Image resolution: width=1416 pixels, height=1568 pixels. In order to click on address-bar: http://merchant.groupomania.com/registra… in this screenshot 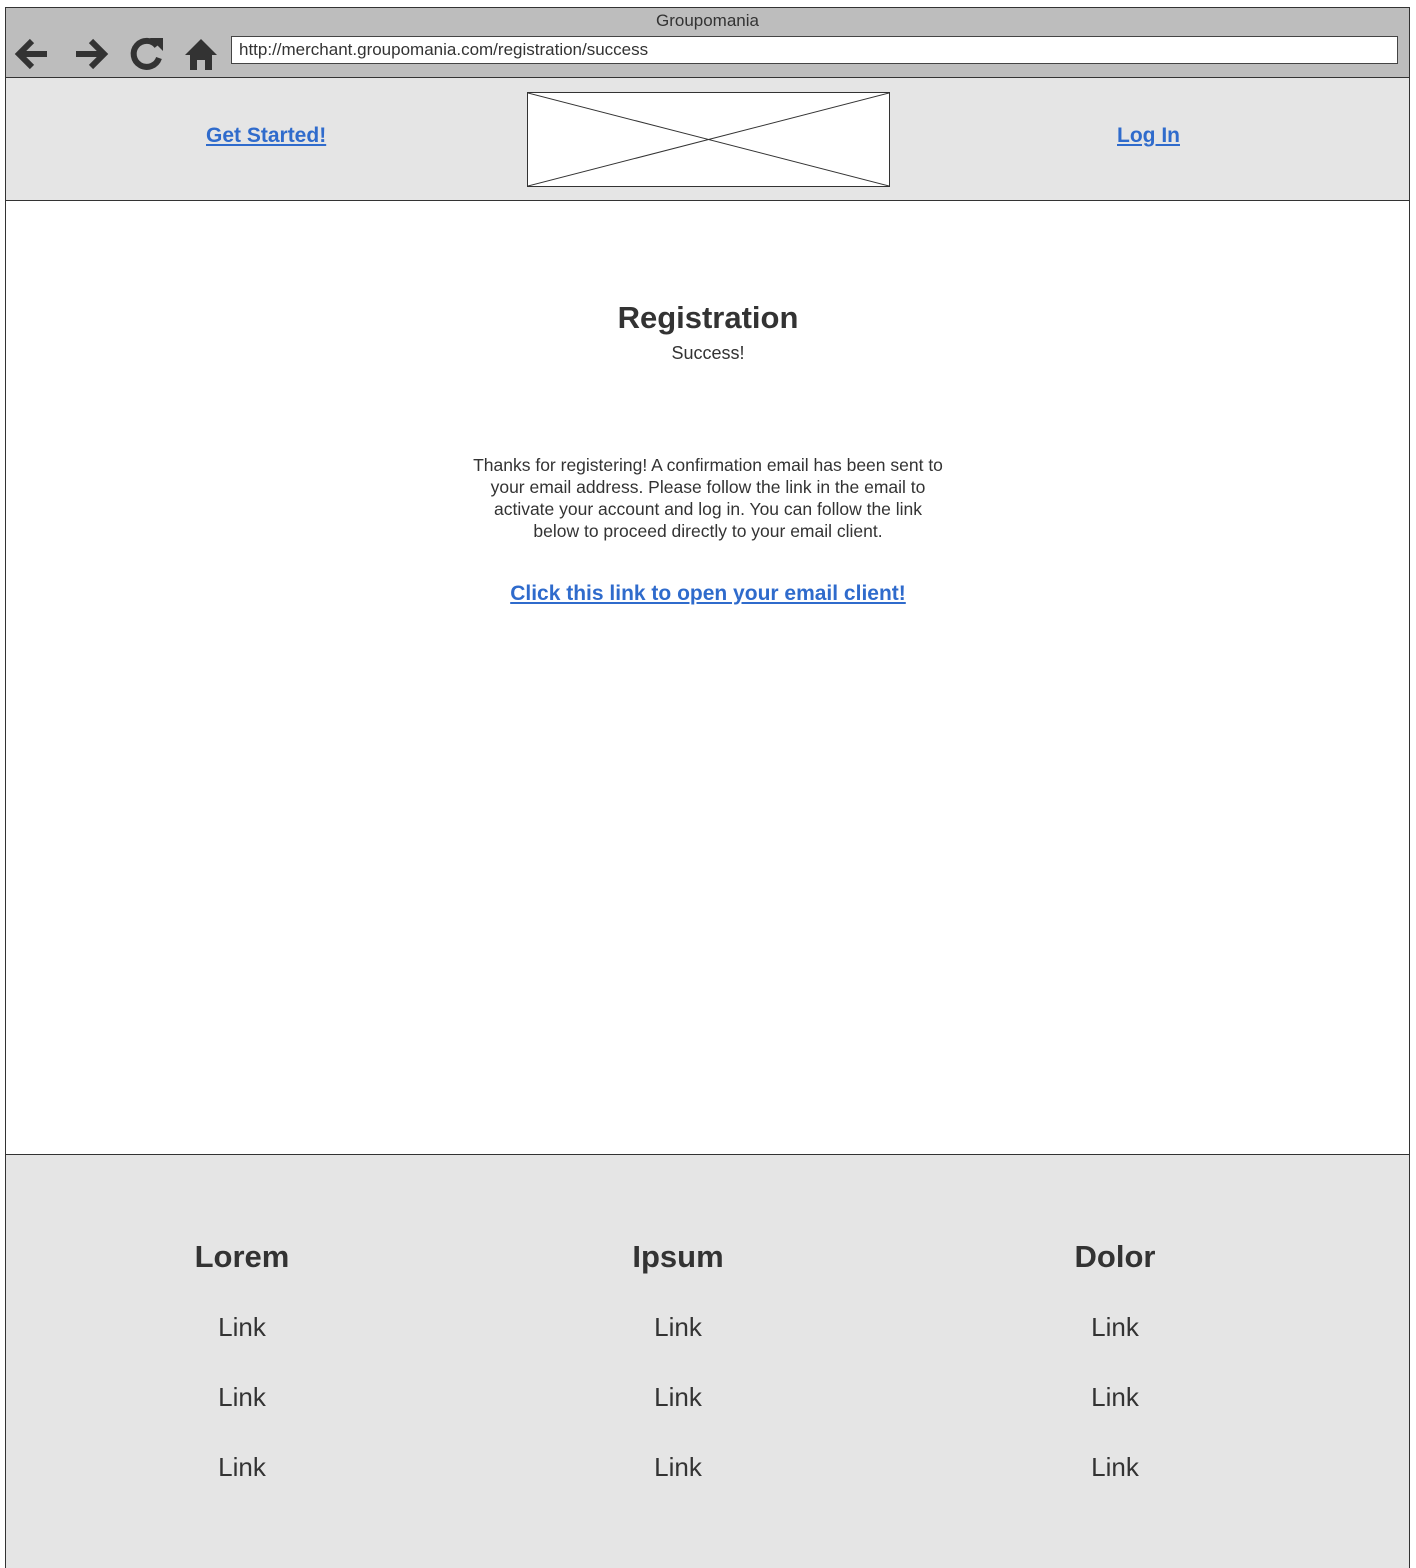, I will do `click(814, 50)`.